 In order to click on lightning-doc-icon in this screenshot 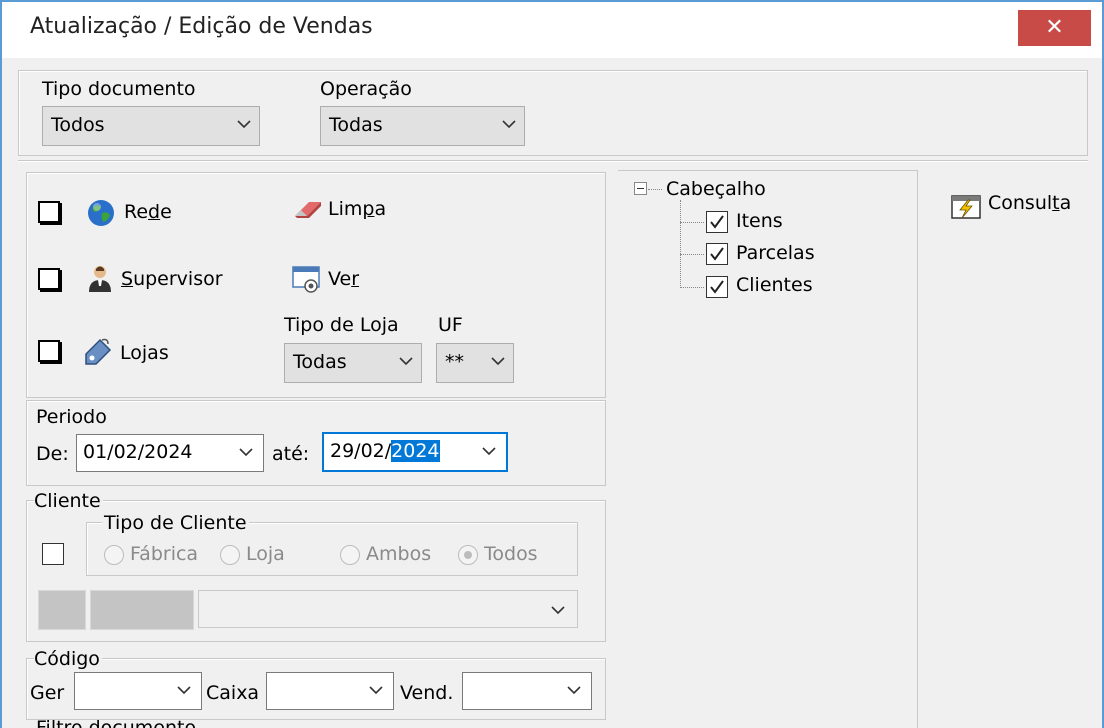, I will do `click(966, 207)`.